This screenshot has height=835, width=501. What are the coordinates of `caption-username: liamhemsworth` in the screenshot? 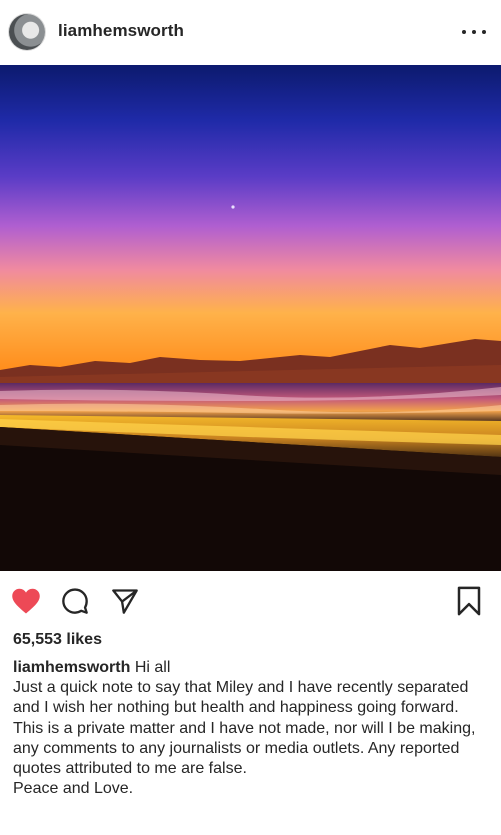 It's located at (71, 667).